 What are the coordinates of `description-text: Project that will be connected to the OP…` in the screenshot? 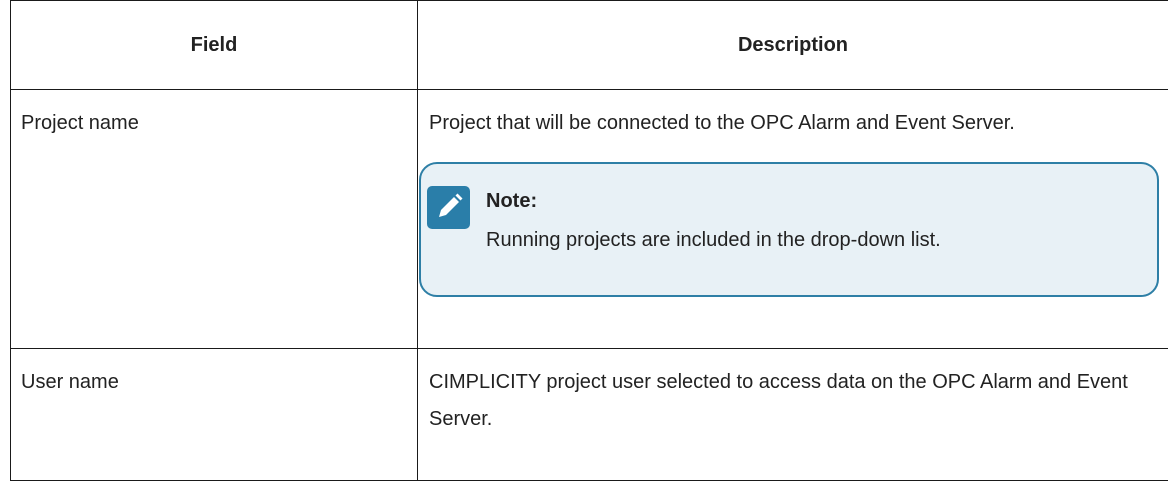 It's located at (789, 123).